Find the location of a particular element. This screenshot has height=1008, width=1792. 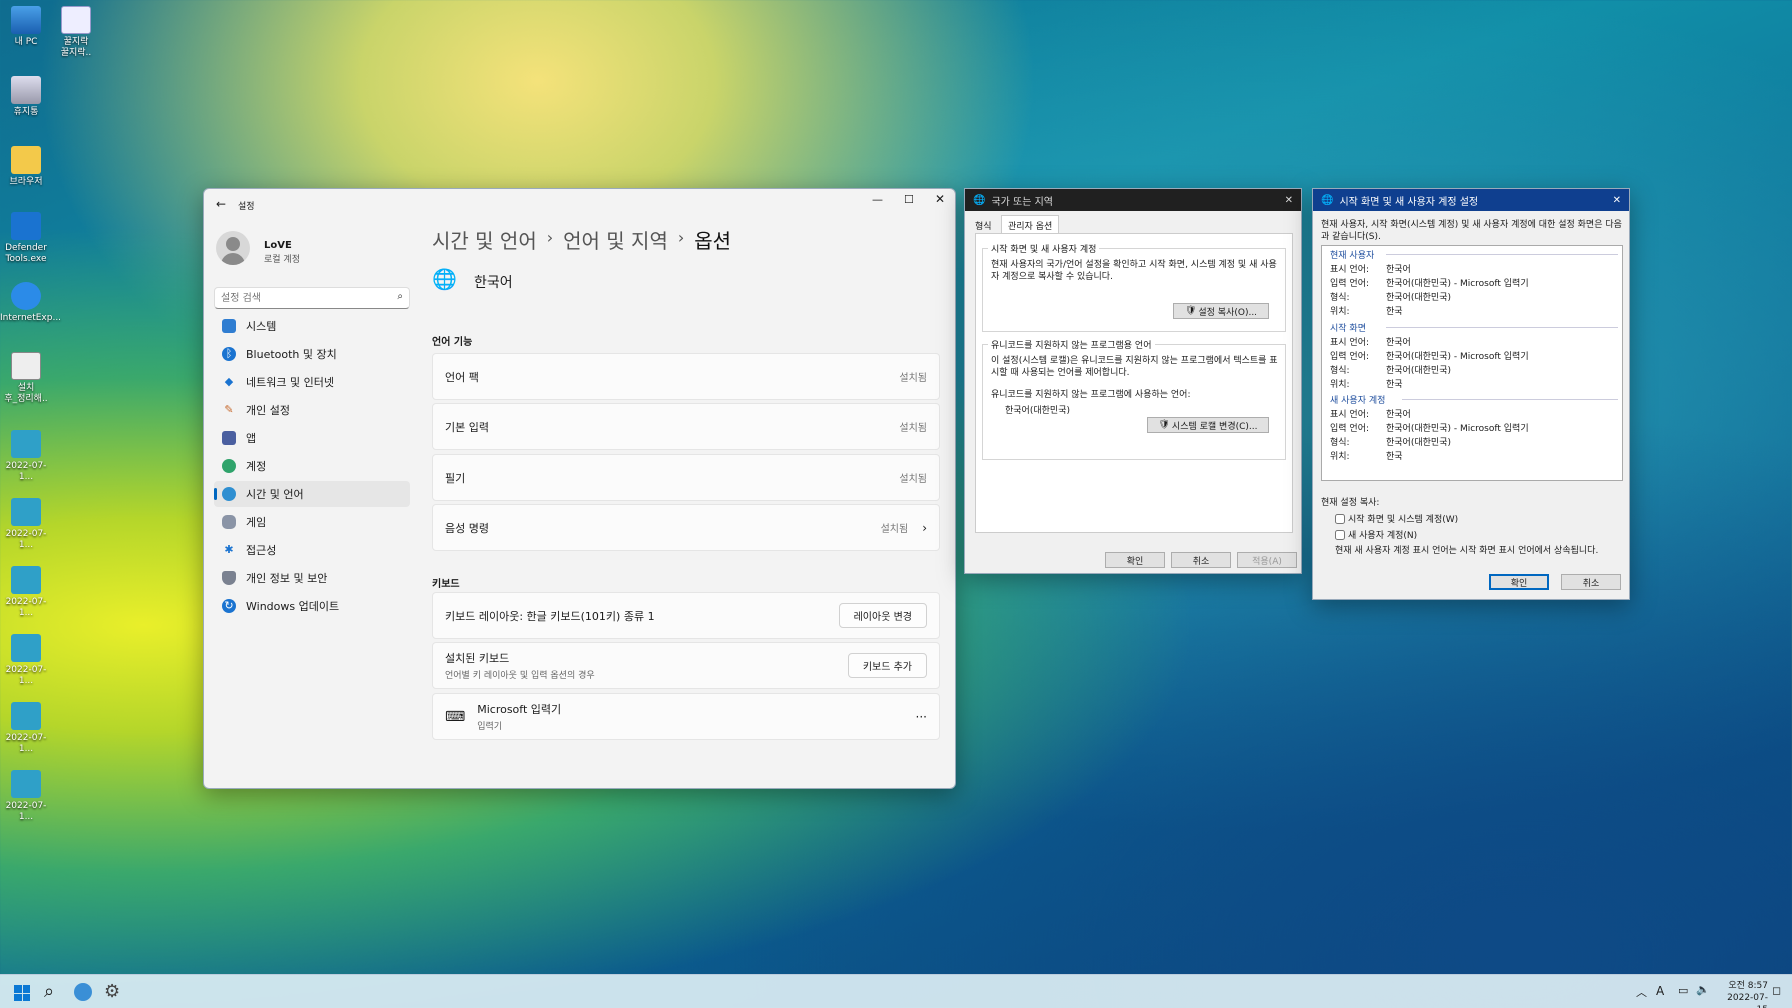

clock: 오전 8:57 2022-07-15 is located at coordinates (1742, 994).